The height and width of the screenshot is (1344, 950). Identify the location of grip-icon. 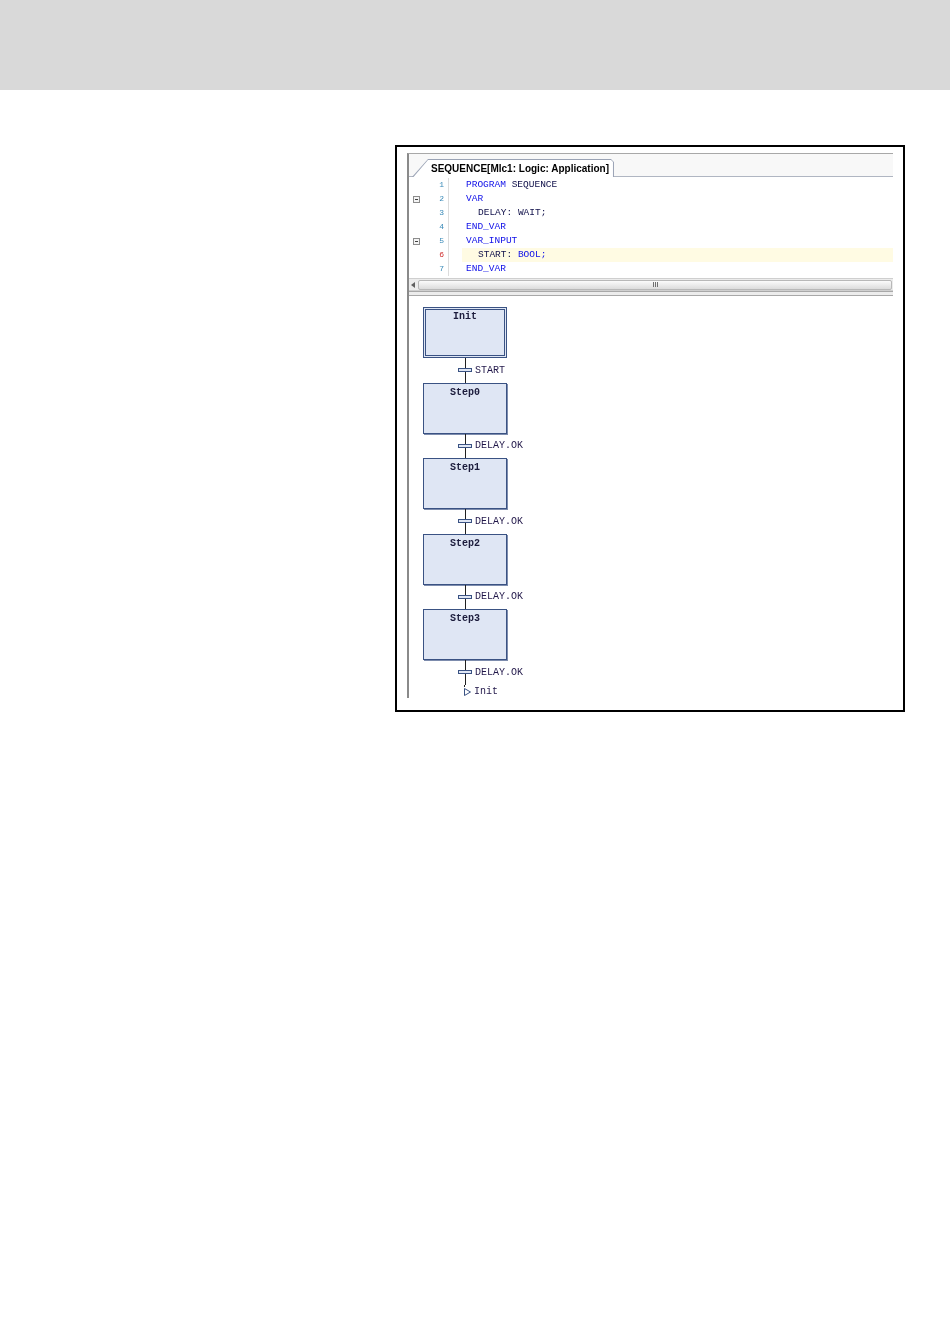
(655, 284).